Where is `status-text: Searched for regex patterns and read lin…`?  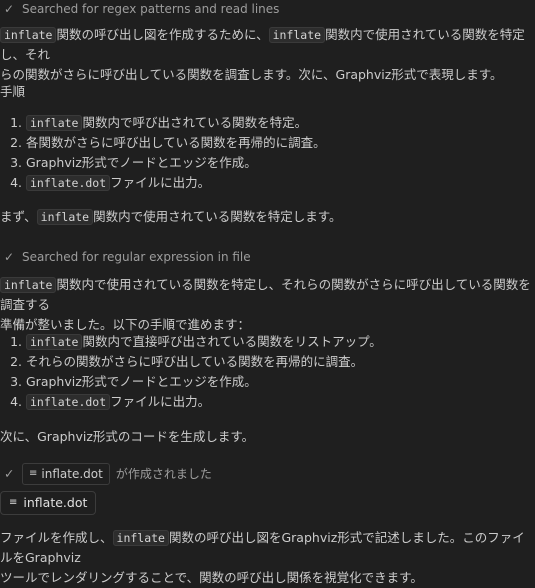
status-text: Searched for regex patterns and read lin… is located at coordinates (151, 9).